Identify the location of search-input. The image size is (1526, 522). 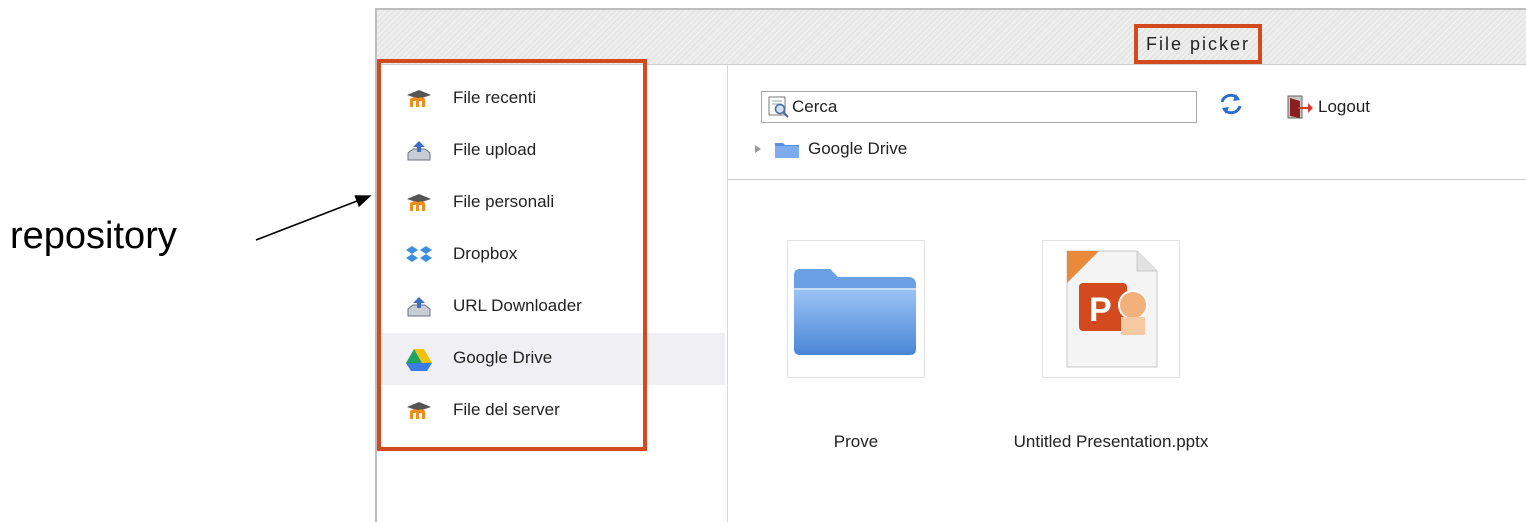
(992, 107).